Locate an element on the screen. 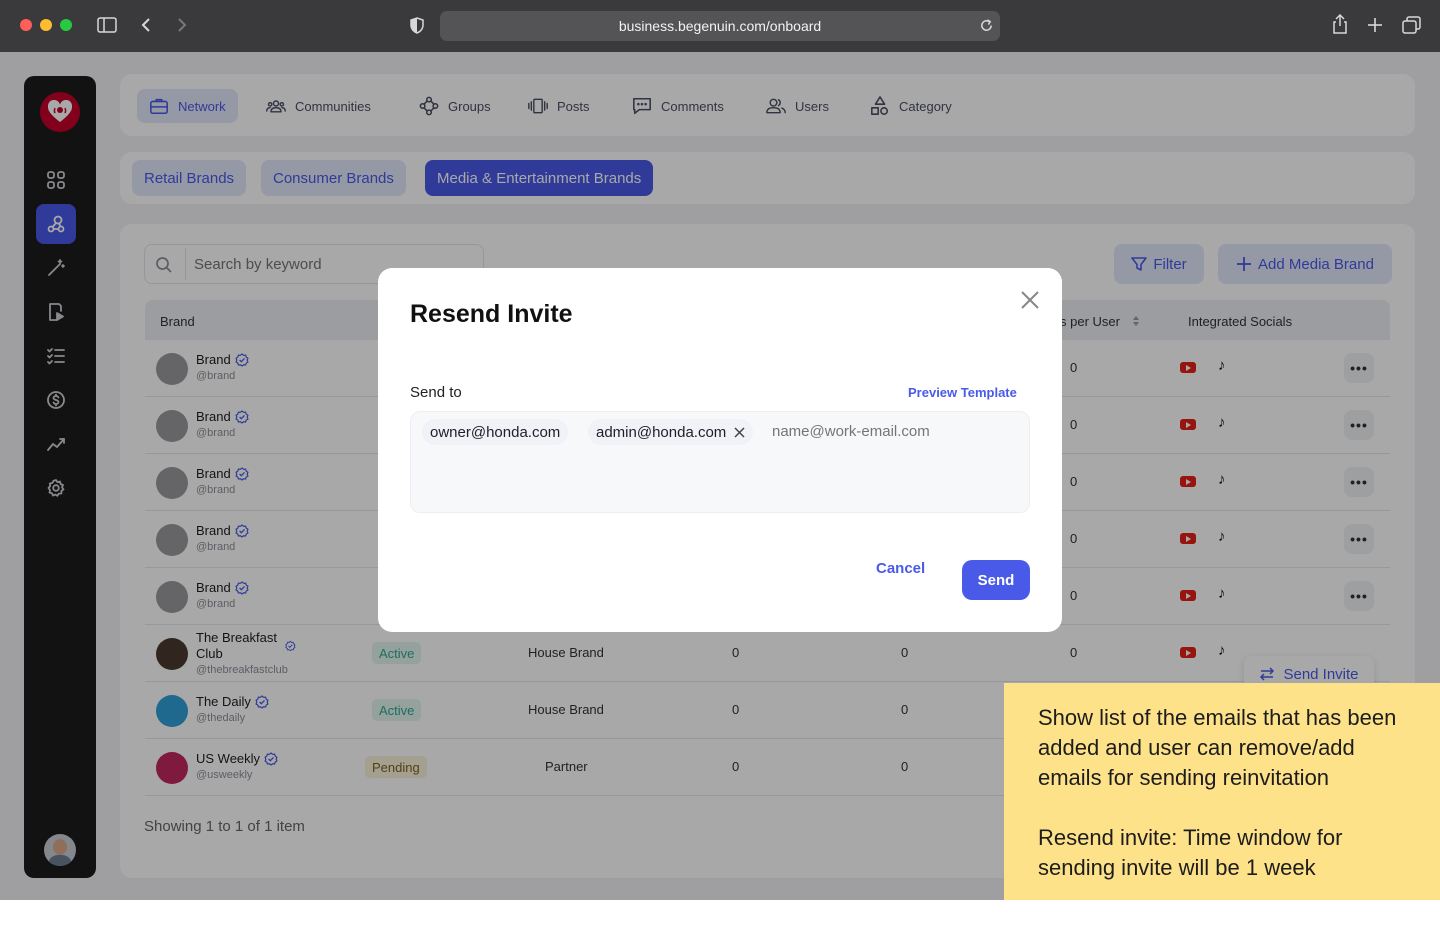 The image size is (1440, 926). send-to-label: Send to is located at coordinates (436, 392).